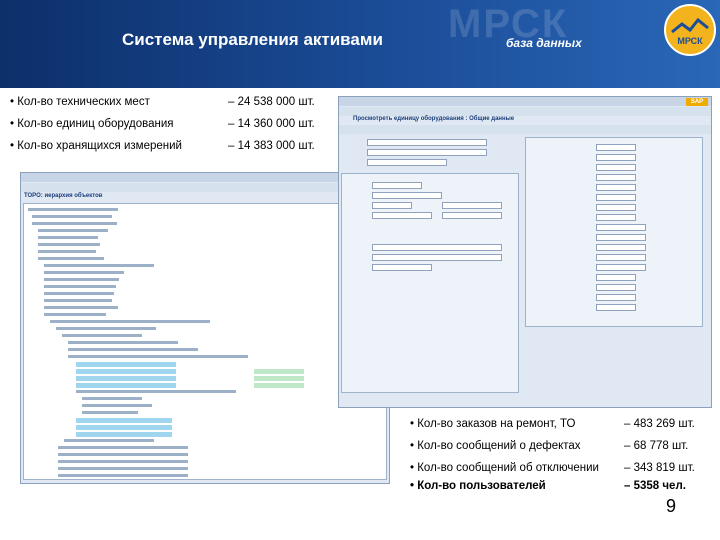 Image resolution: width=720 pixels, height=540 pixels. What do you see at coordinates (525, 129) in the screenshot?
I see `form-toolbar` at bounding box center [525, 129].